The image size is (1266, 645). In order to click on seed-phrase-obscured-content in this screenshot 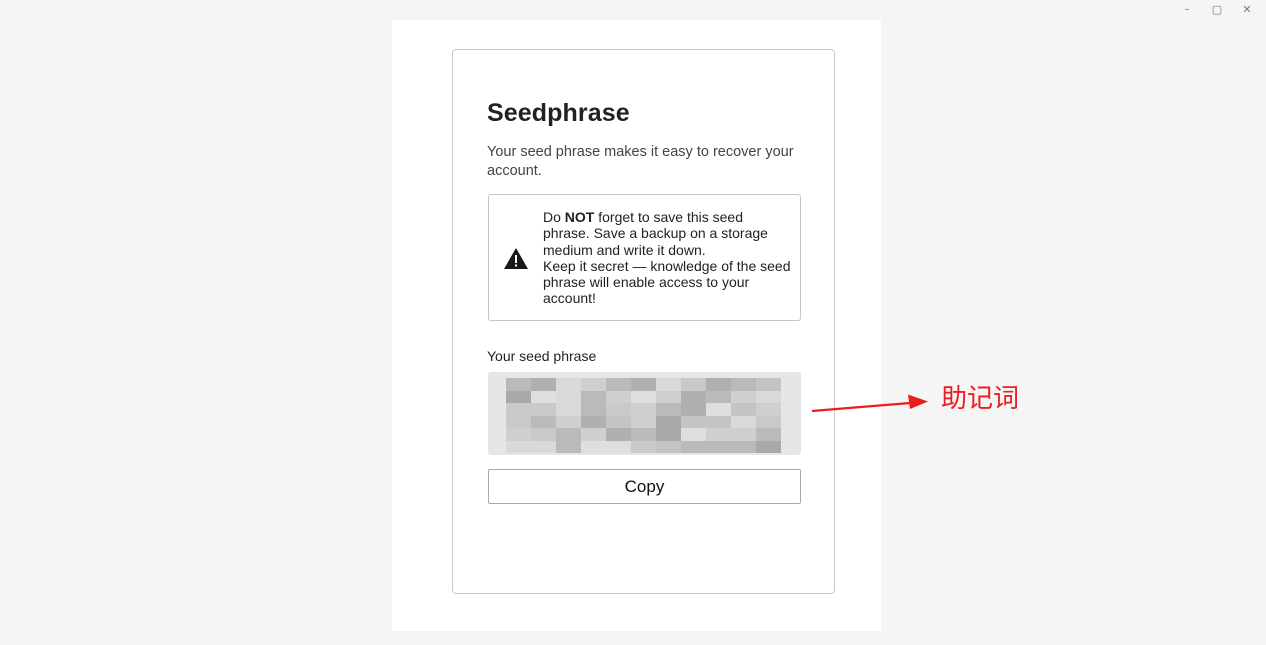, I will do `click(643, 415)`.